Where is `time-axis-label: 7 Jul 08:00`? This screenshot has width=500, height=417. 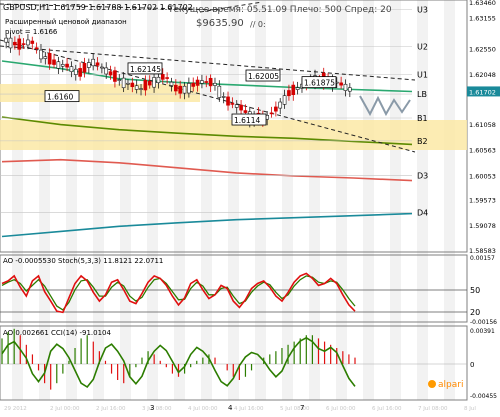 time-axis-label: 7 Jul 08:00 is located at coordinates (433, 409).